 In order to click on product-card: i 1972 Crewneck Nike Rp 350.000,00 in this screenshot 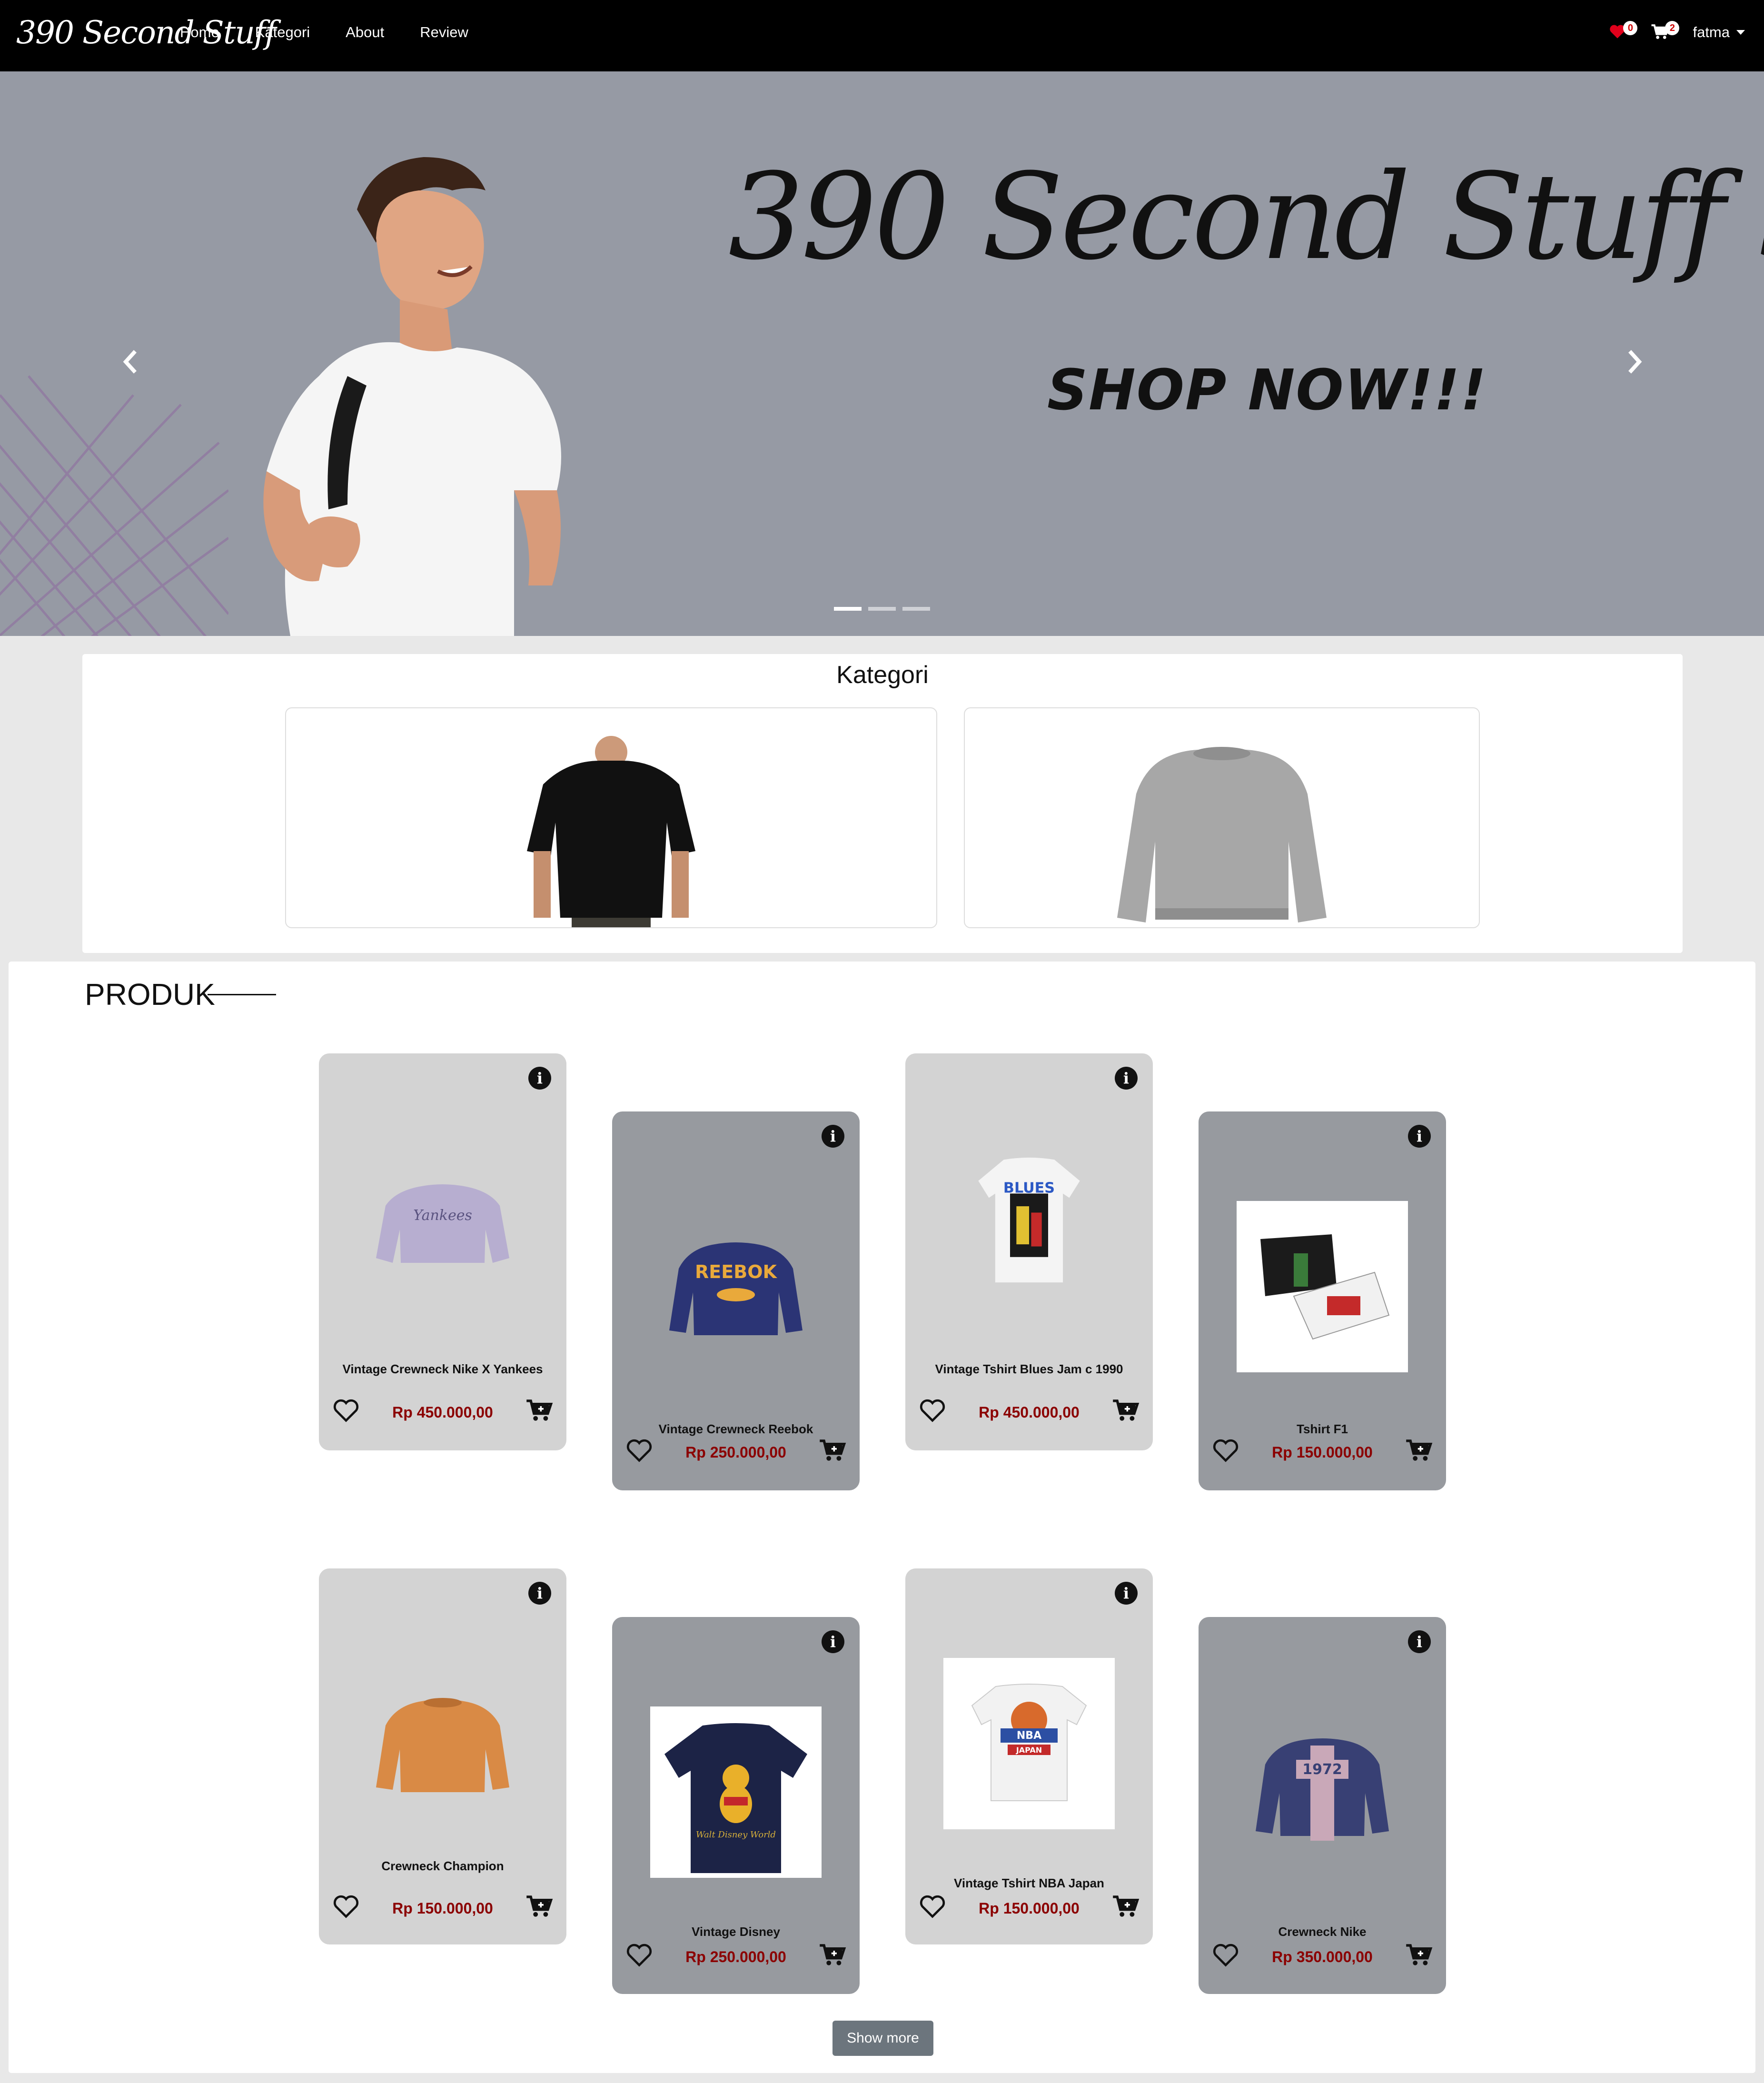, I will do `click(1323, 1805)`.